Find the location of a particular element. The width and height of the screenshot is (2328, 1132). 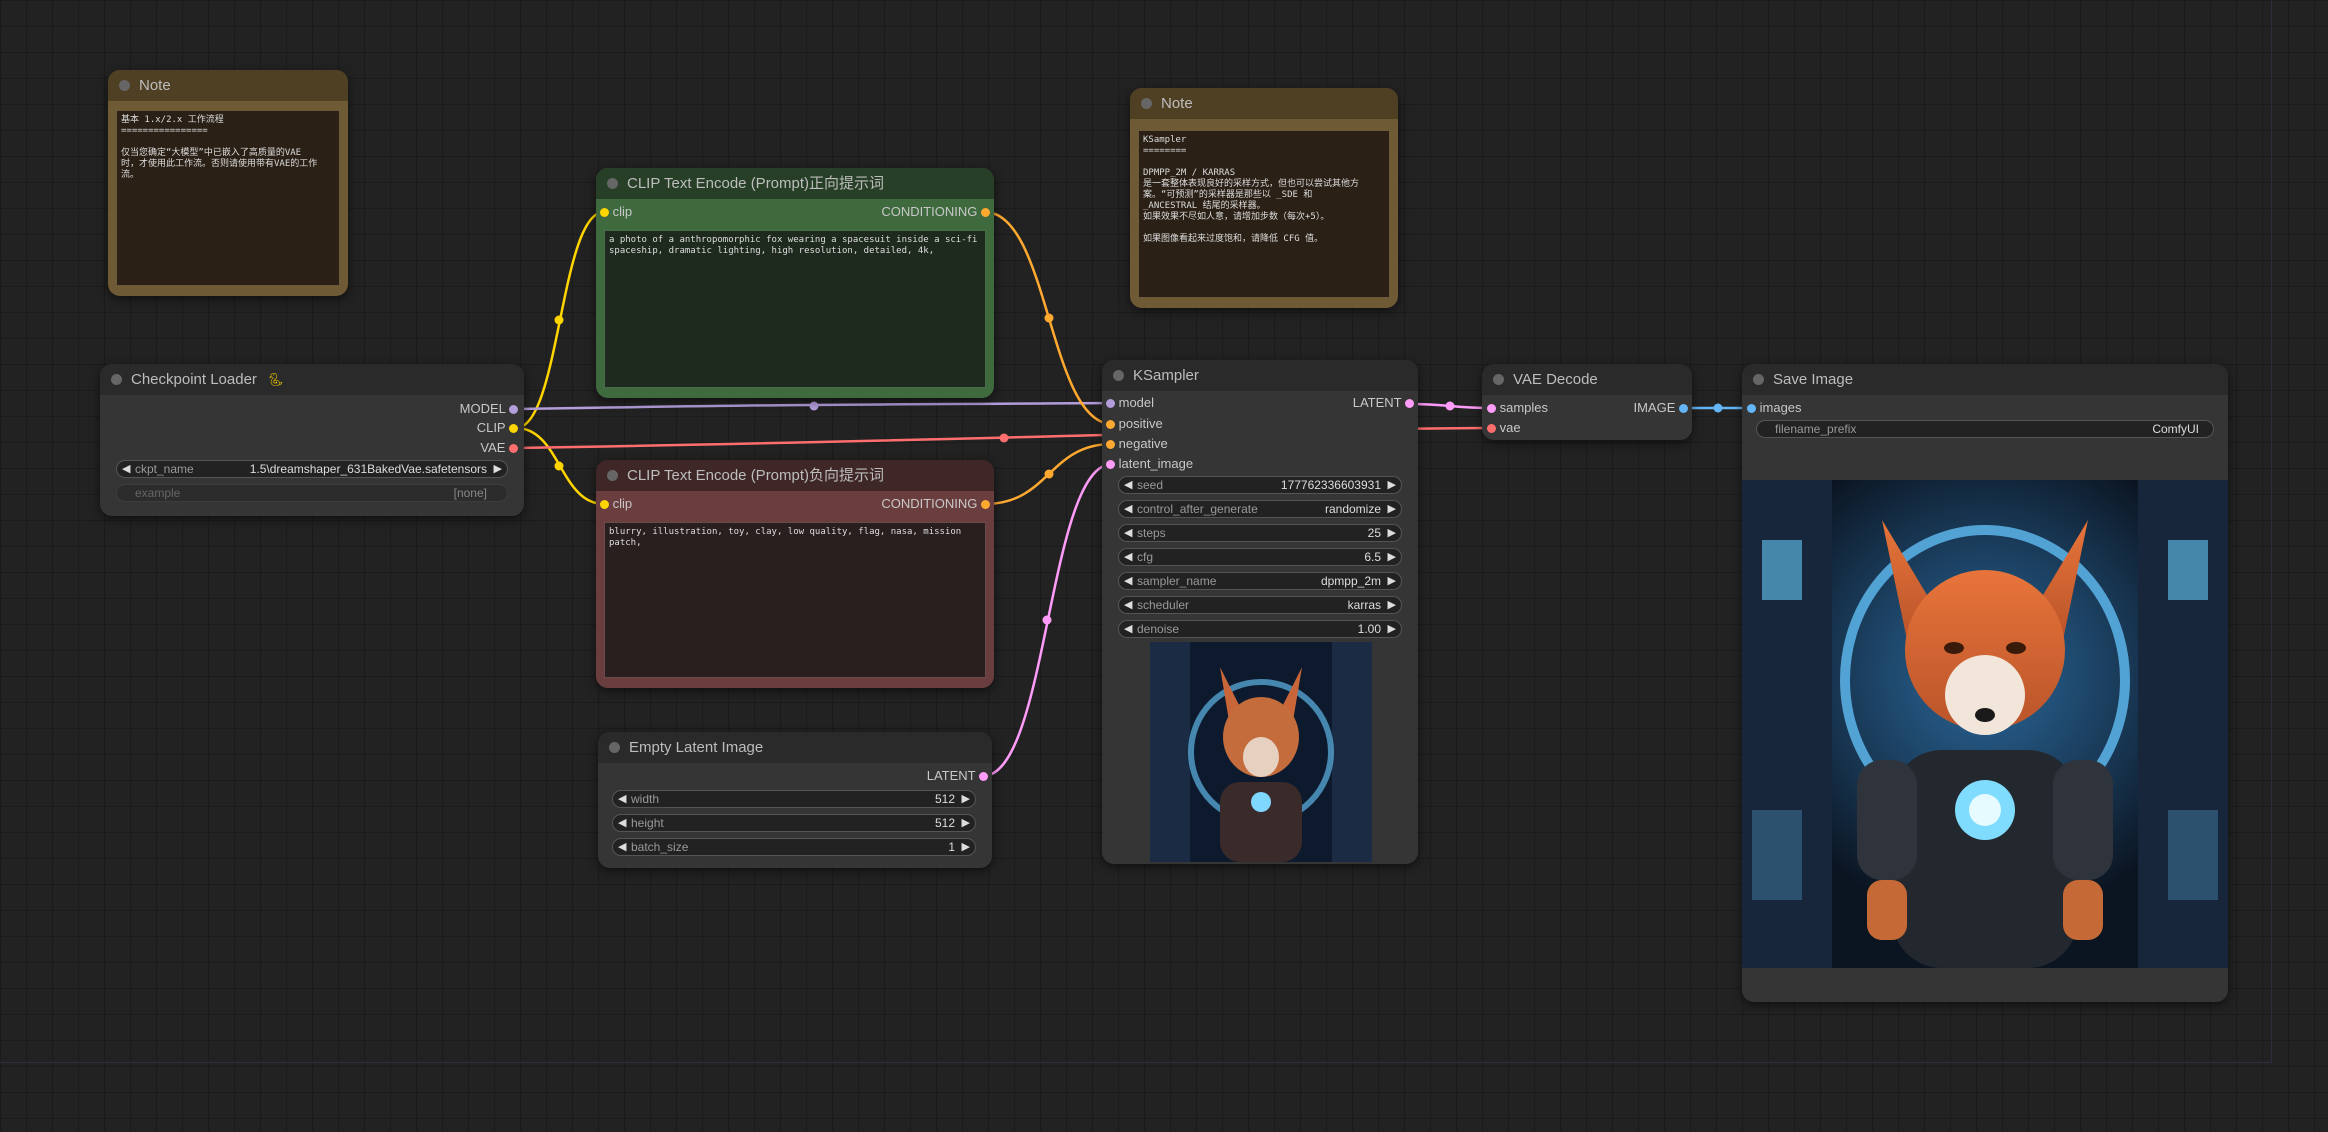

input-samples: samples is located at coordinates (1517, 408).